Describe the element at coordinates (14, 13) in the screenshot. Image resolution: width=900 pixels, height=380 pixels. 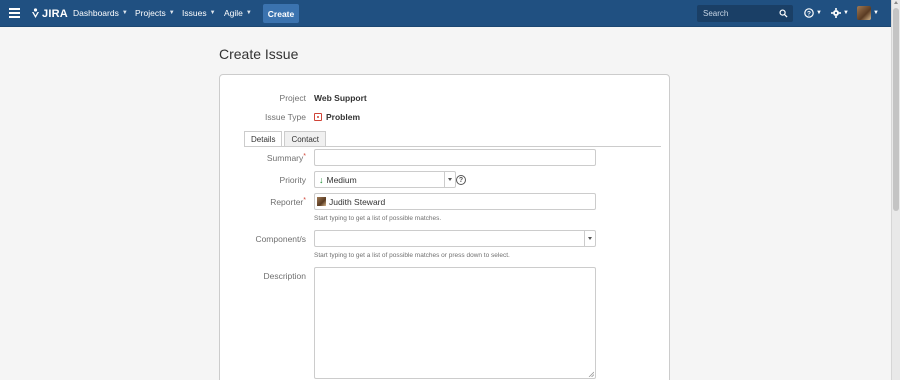
I see `app-switcher-menu-icon` at that location.